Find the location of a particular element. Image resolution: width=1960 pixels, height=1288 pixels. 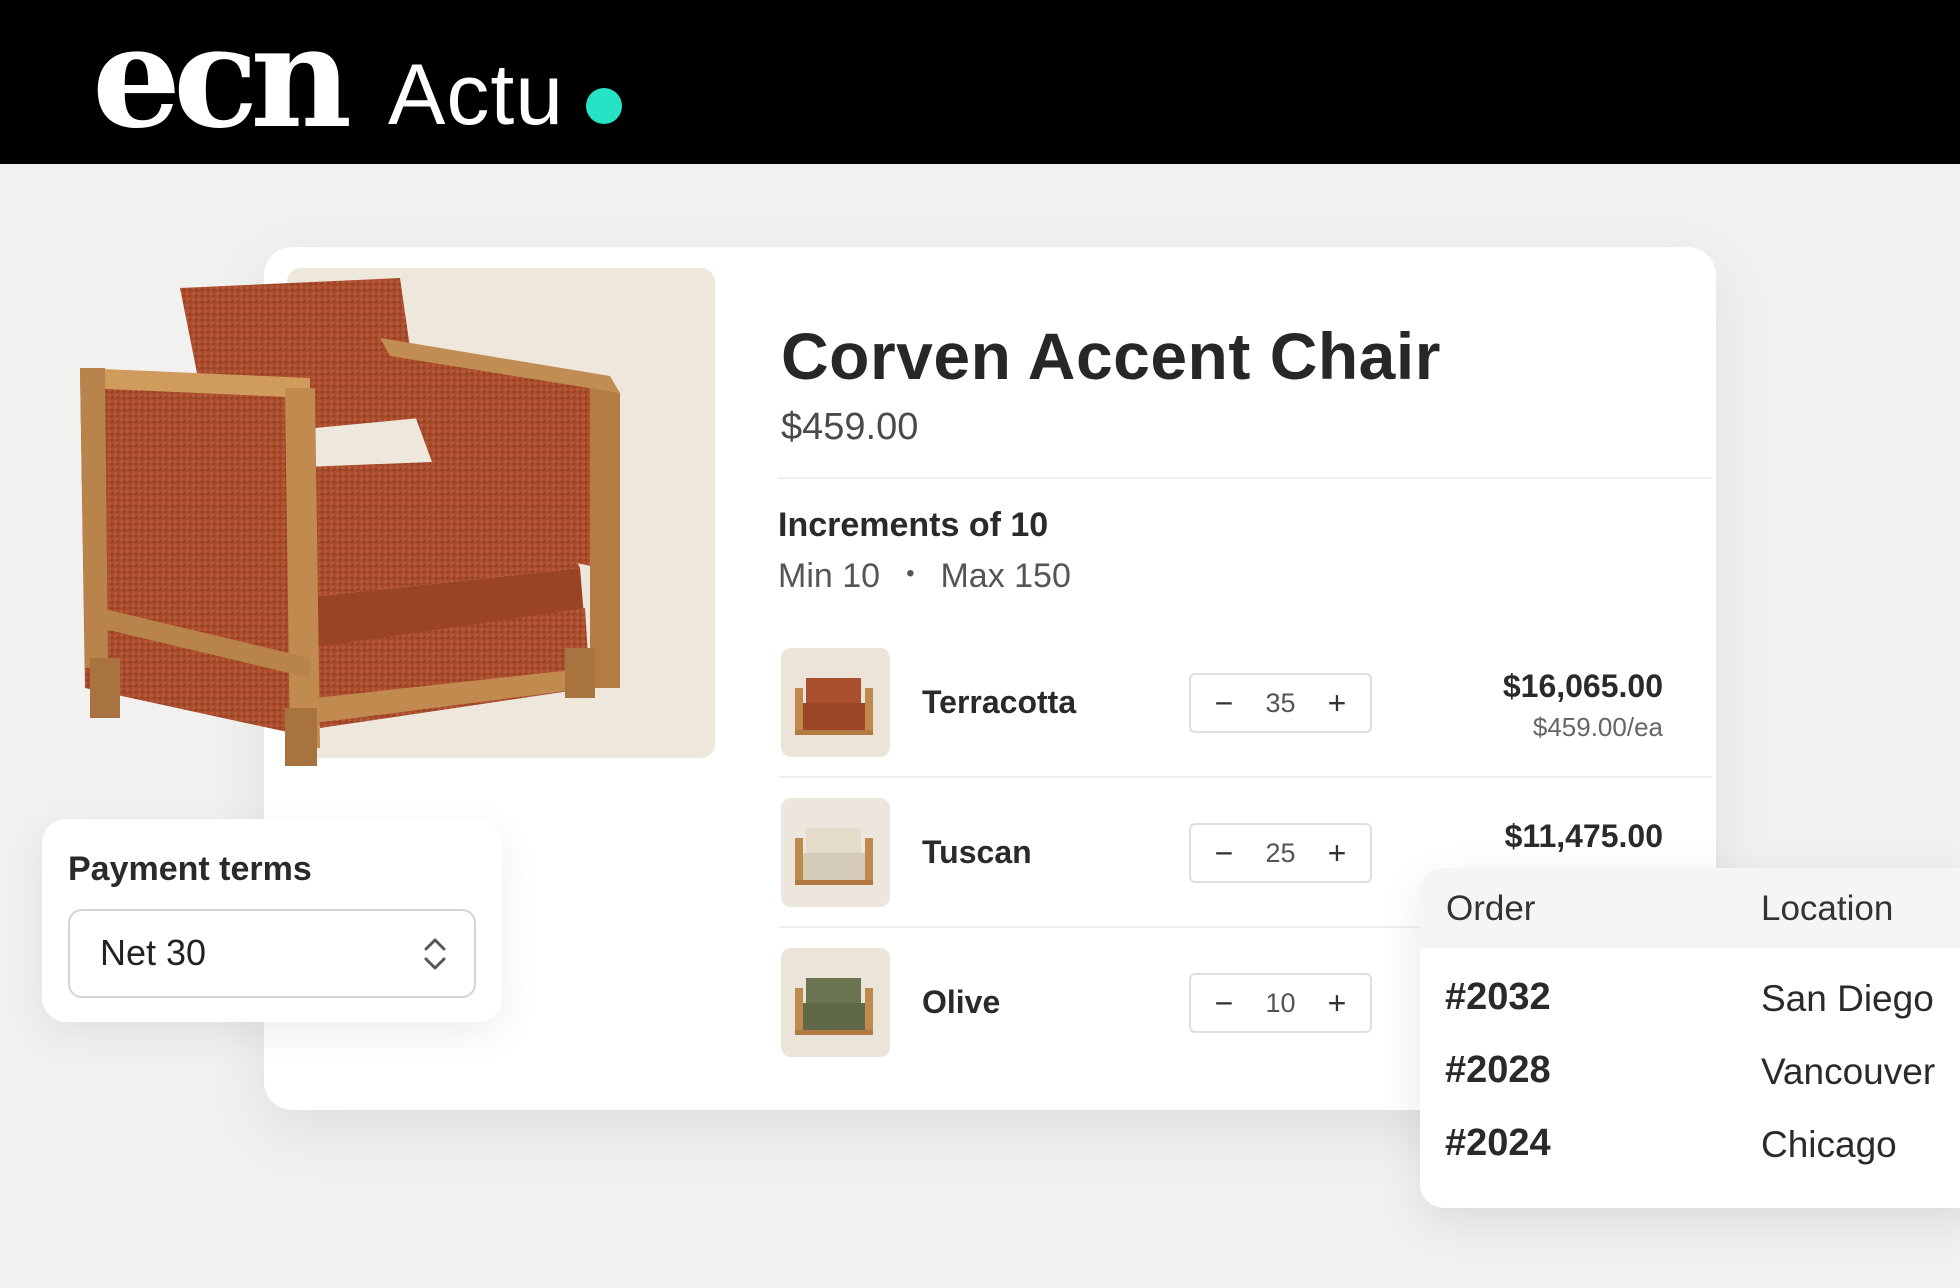

quantity-value: 25 is located at coordinates (1280, 853).